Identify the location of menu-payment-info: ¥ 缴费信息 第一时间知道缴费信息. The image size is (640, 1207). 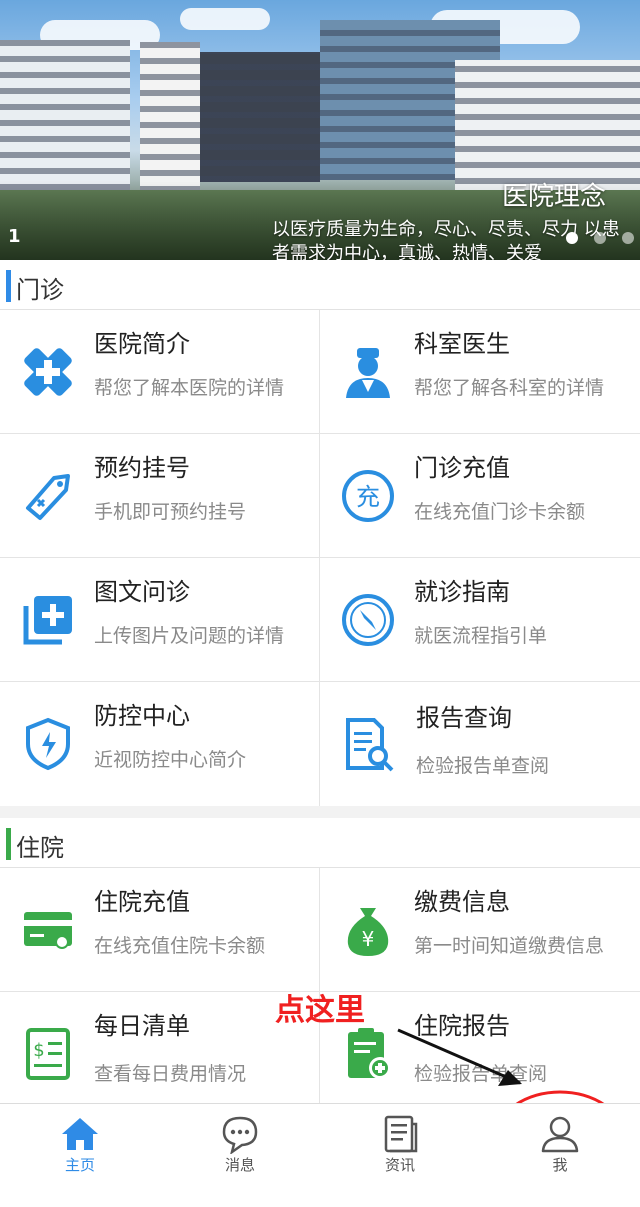
(480, 930).